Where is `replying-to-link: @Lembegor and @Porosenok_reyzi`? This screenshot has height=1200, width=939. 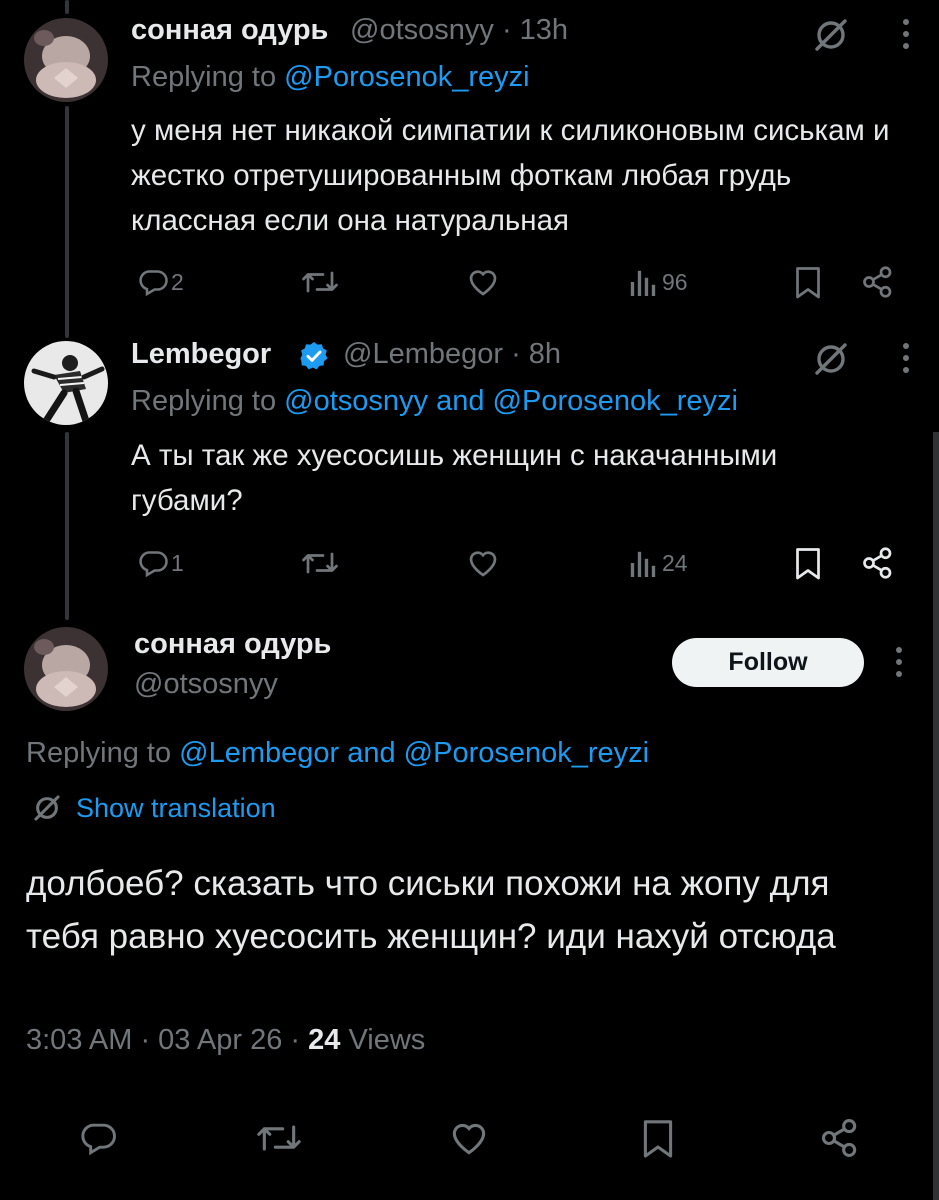 replying-to-link: @Lembegor and @Porosenok_reyzi is located at coordinates (414, 753).